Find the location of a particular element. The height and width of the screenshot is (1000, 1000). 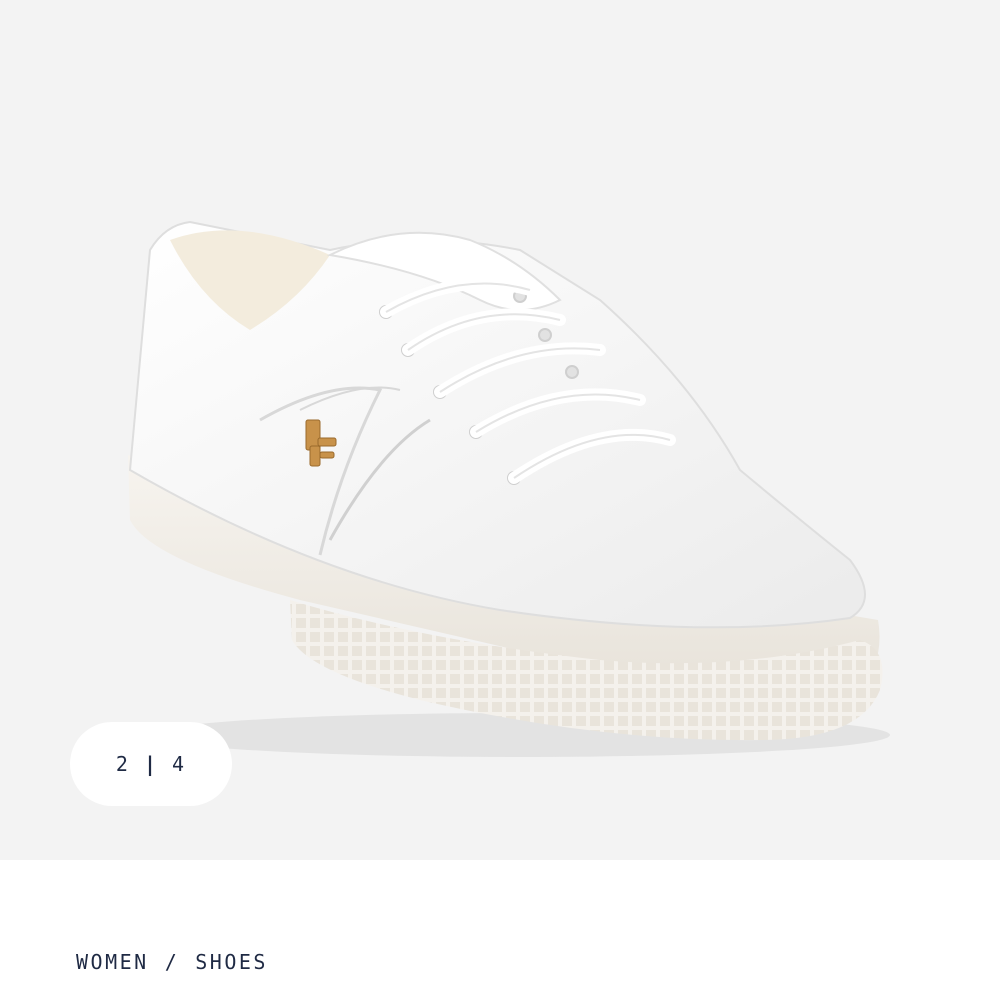

counter-current: 2 is located at coordinates (122, 764).